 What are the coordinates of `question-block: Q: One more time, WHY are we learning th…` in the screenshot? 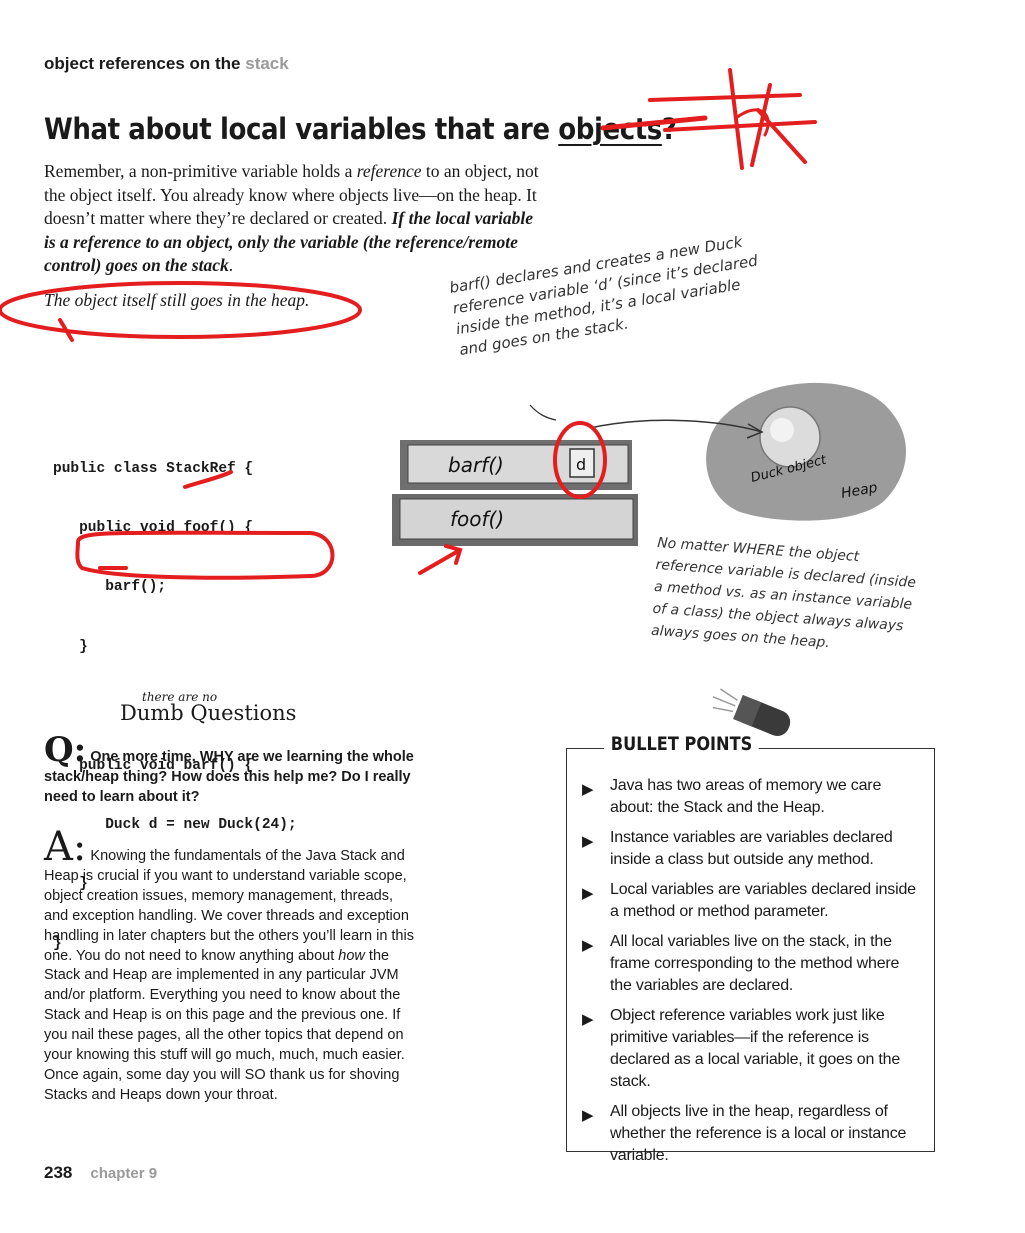 It's located at (234, 770).